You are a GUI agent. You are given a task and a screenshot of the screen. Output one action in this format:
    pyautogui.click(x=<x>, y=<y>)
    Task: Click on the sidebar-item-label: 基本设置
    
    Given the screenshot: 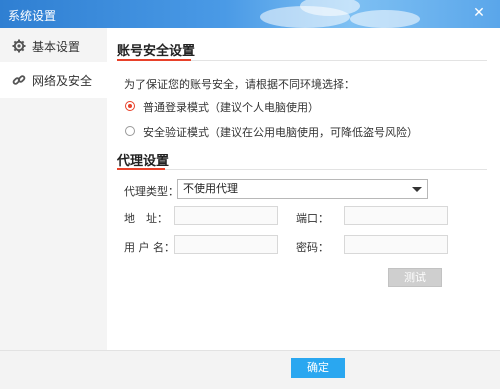 What is the action you would take?
    pyautogui.click(x=56, y=46)
    